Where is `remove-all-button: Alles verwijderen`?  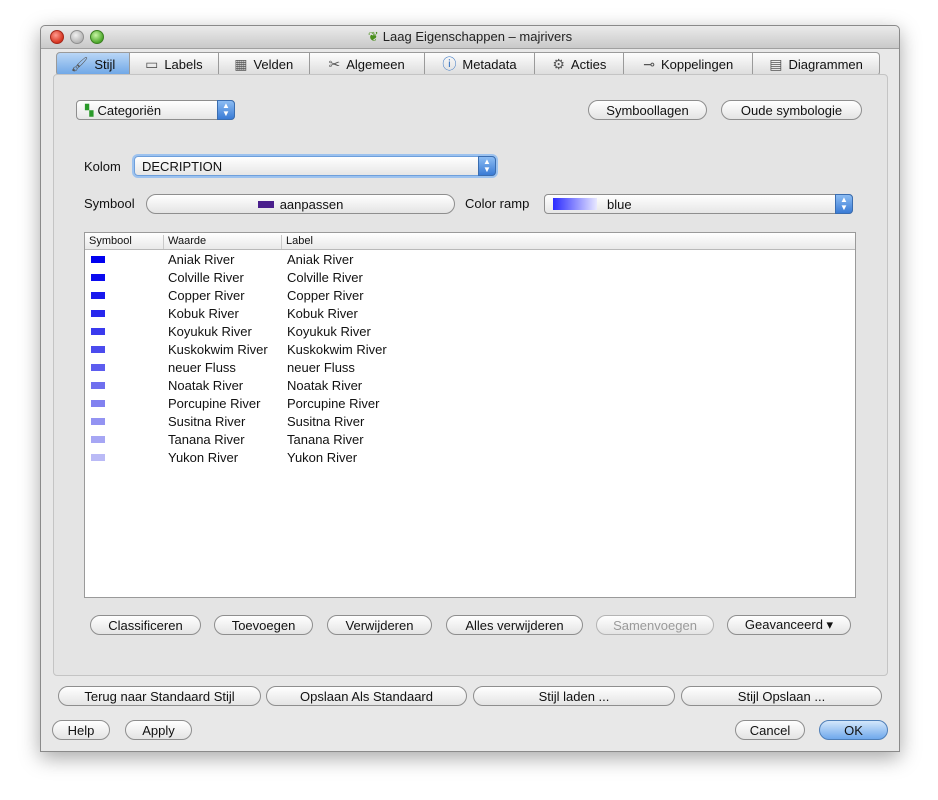
remove-all-button: Alles verwijderen is located at coordinates (514, 625).